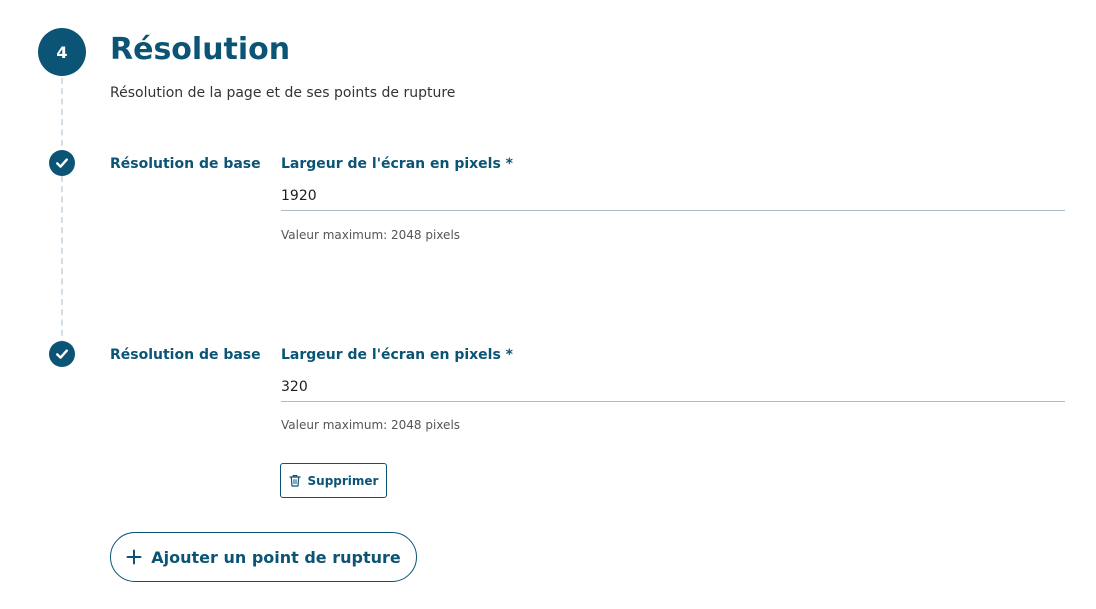 The image size is (1096, 609). What do you see at coordinates (200, 49) in the screenshot?
I see `page-title: Résolution` at bounding box center [200, 49].